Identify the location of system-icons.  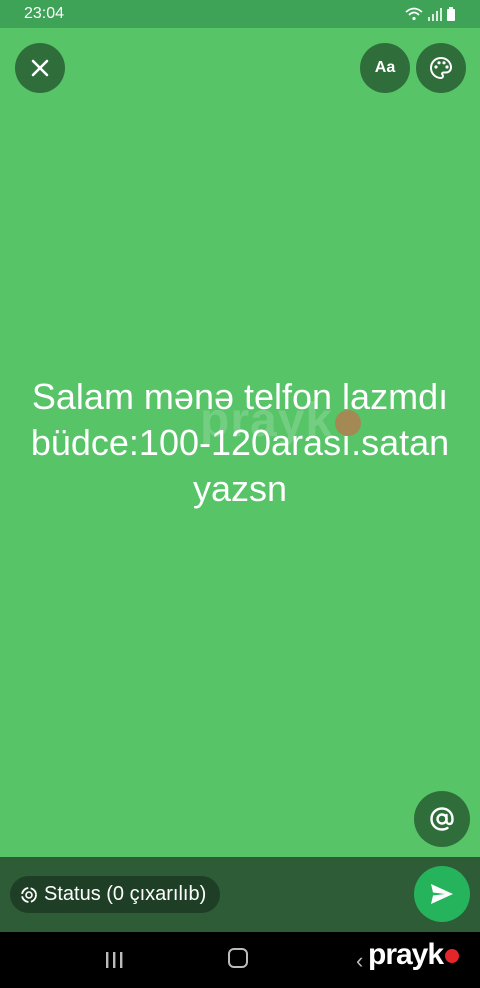
(430, 14).